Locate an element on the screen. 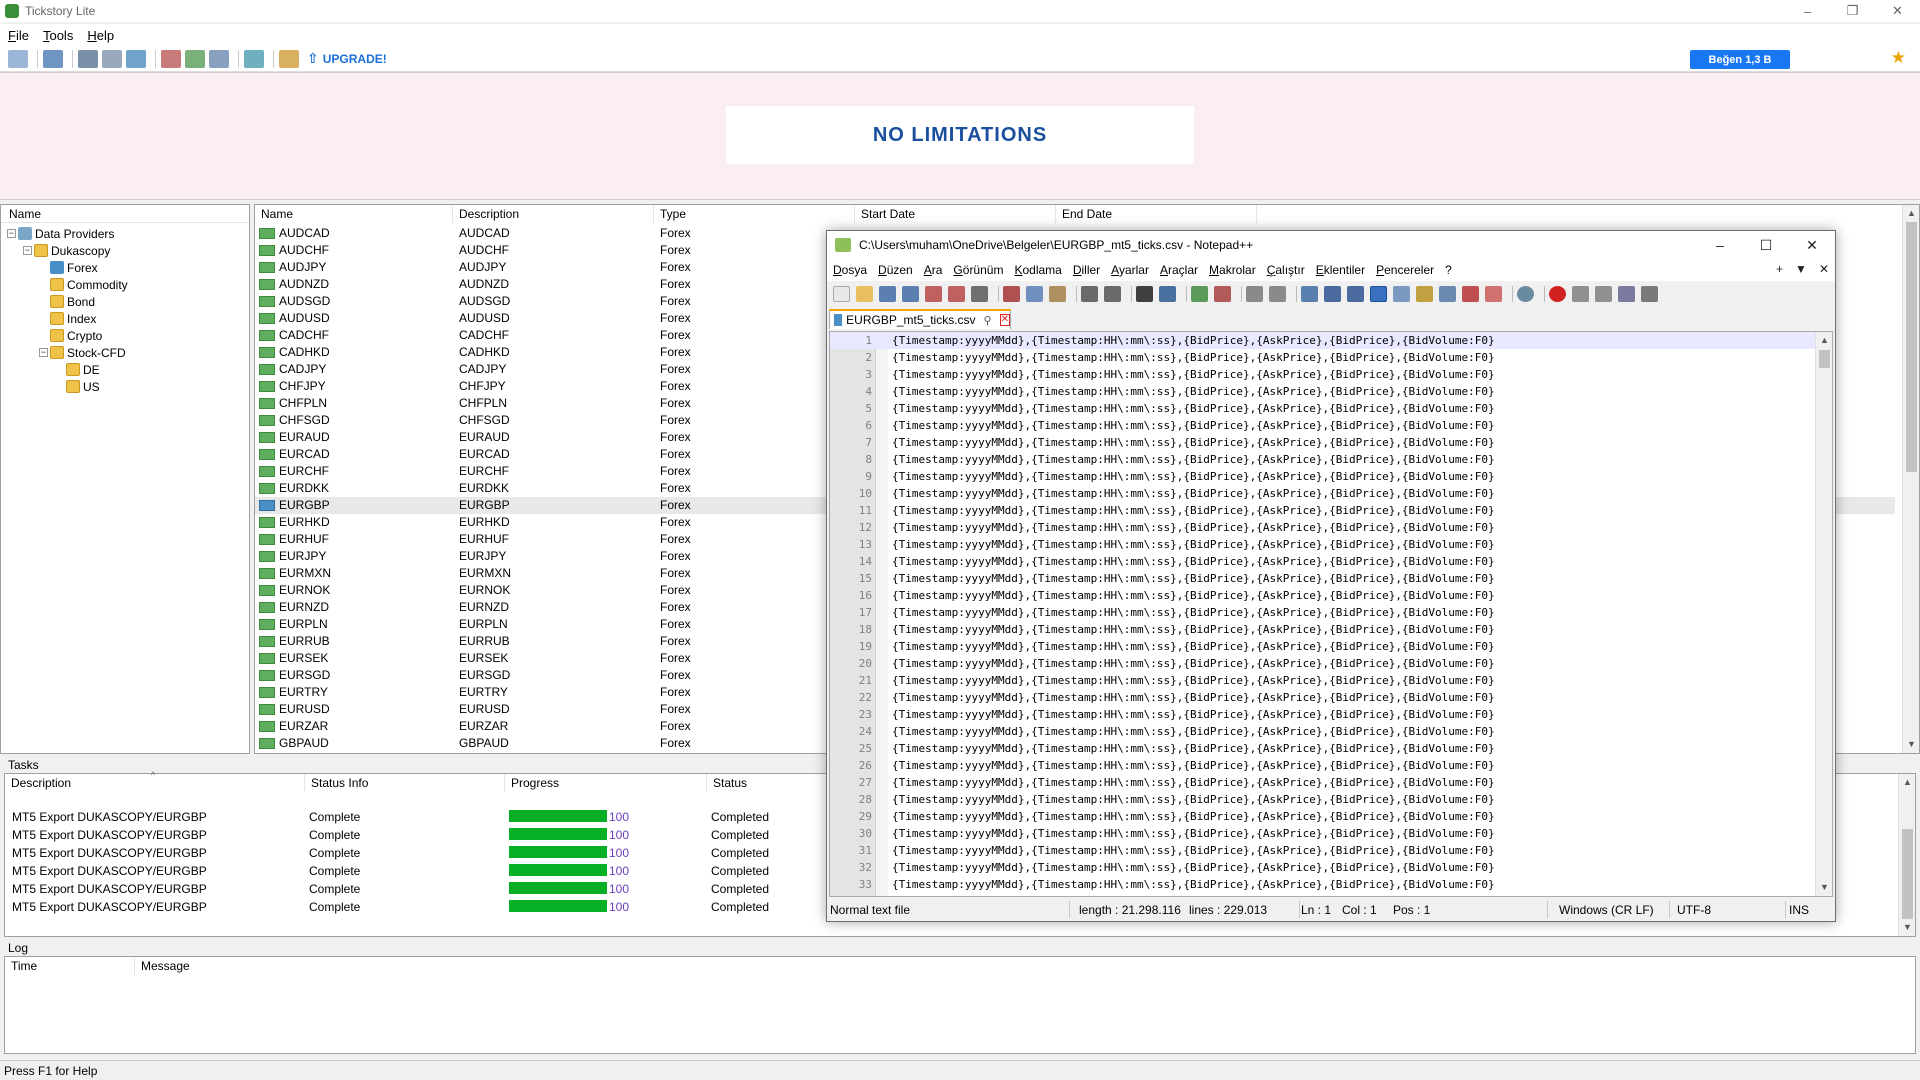 The height and width of the screenshot is (1080, 1920). npp-maximize-button: ☐ is located at coordinates (1766, 245).